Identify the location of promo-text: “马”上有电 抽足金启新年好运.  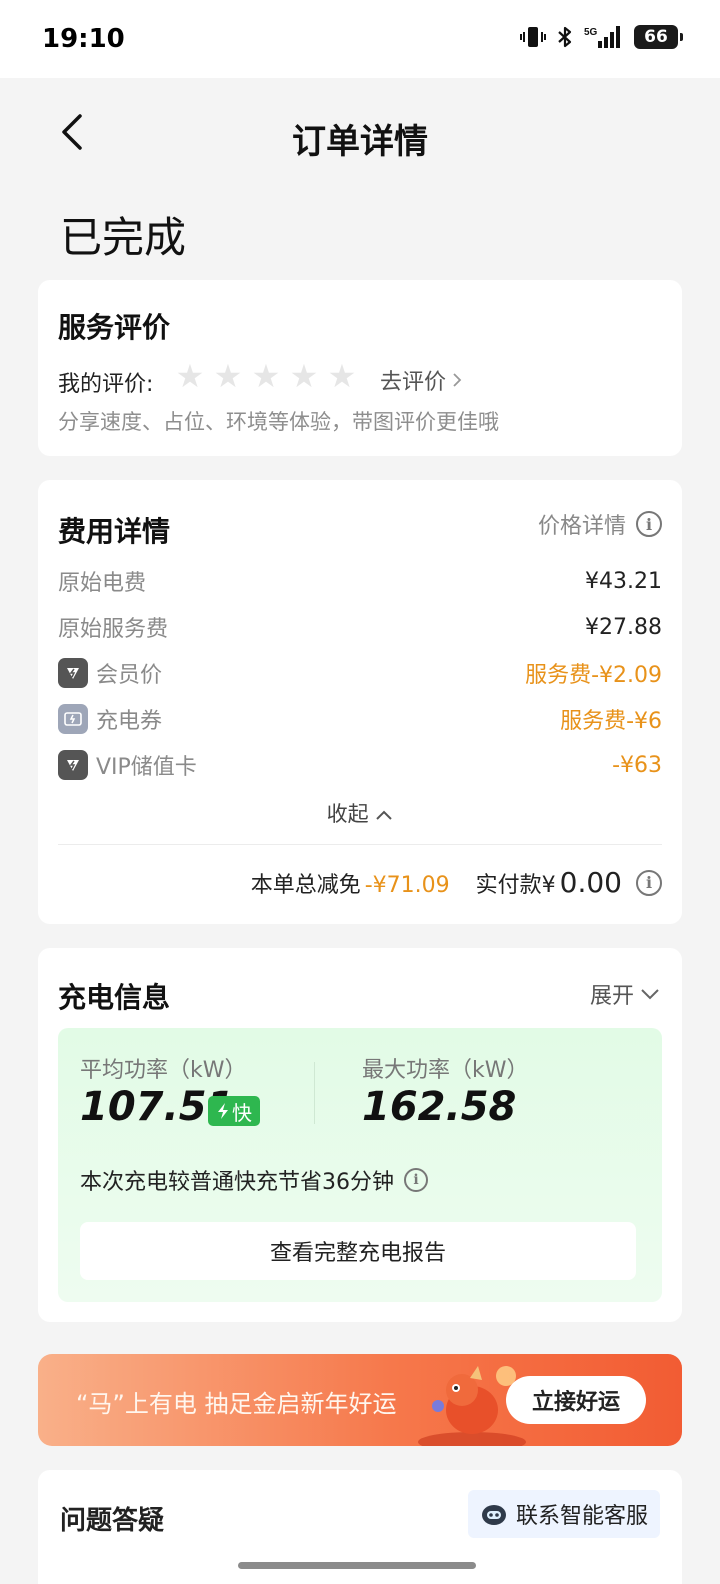
(236, 1404).